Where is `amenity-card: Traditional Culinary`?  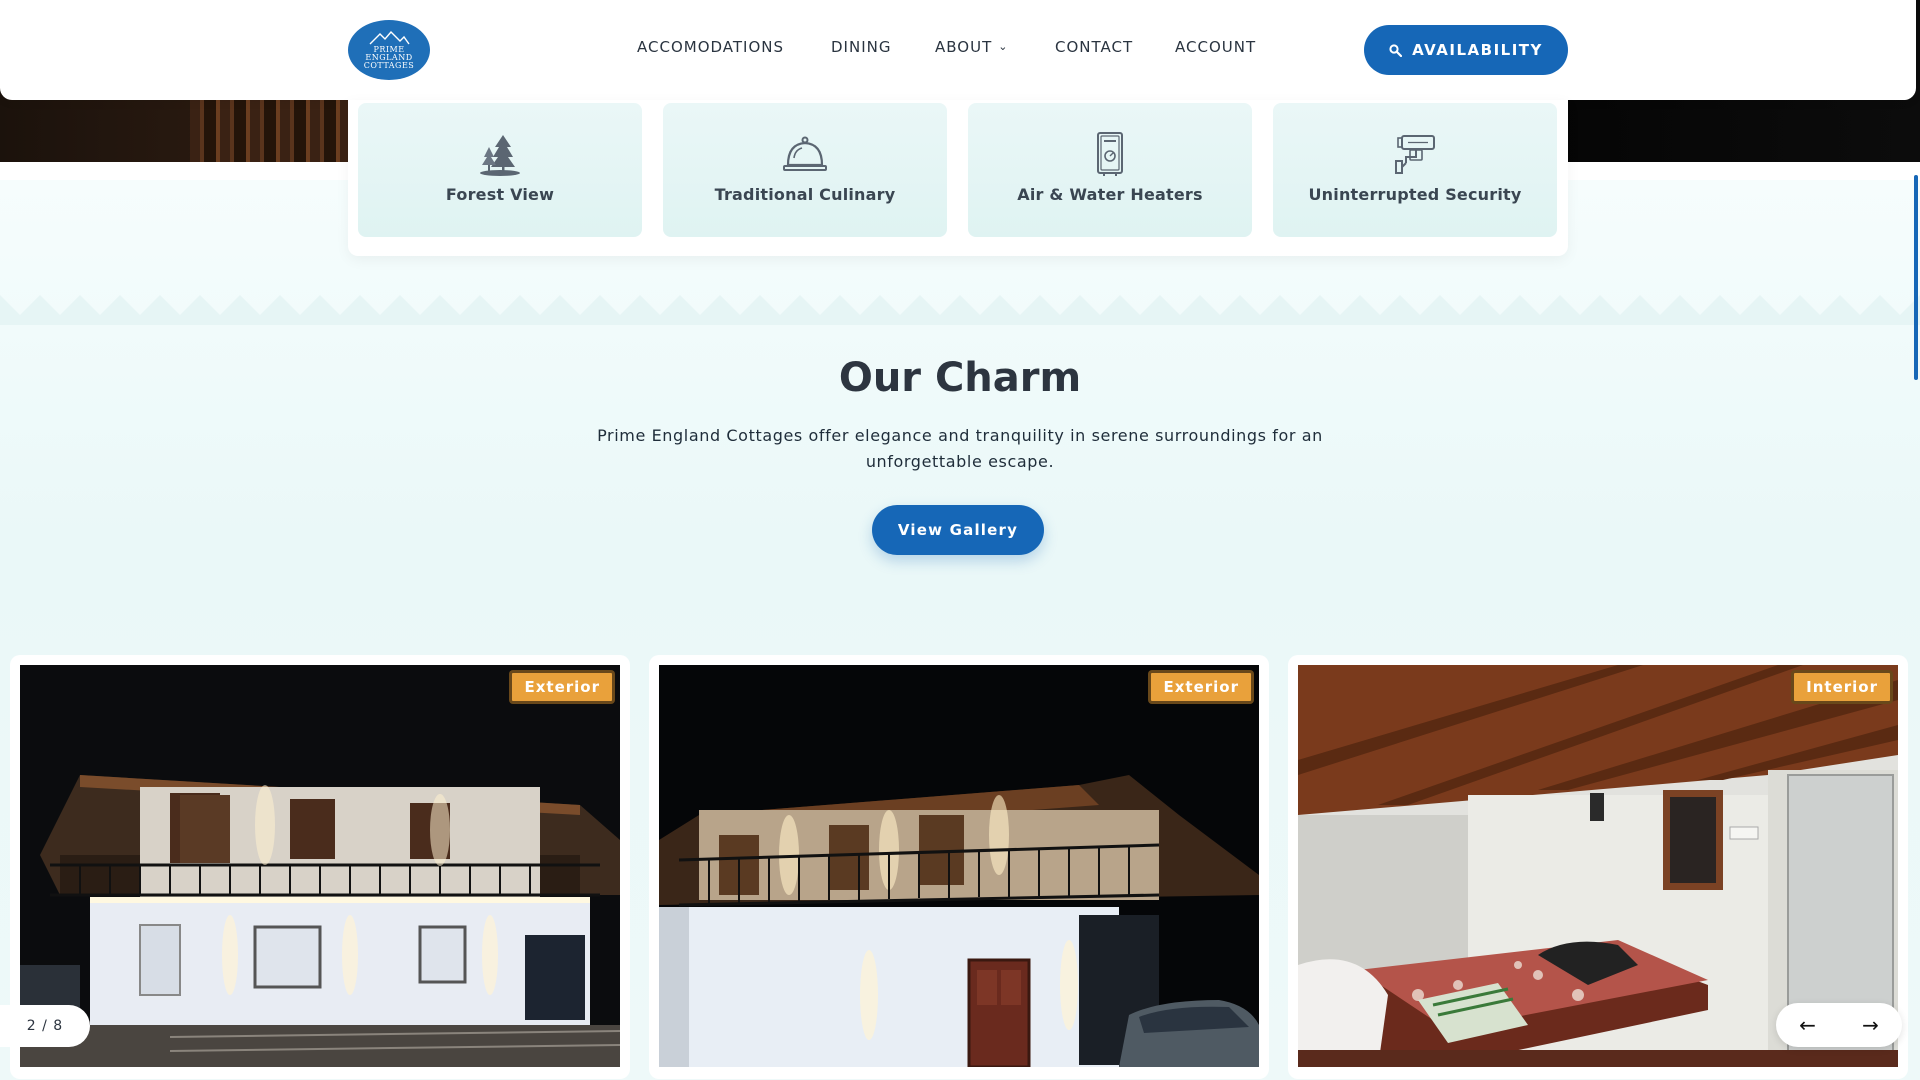 amenity-card: Traditional Culinary is located at coordinates (805, 170).